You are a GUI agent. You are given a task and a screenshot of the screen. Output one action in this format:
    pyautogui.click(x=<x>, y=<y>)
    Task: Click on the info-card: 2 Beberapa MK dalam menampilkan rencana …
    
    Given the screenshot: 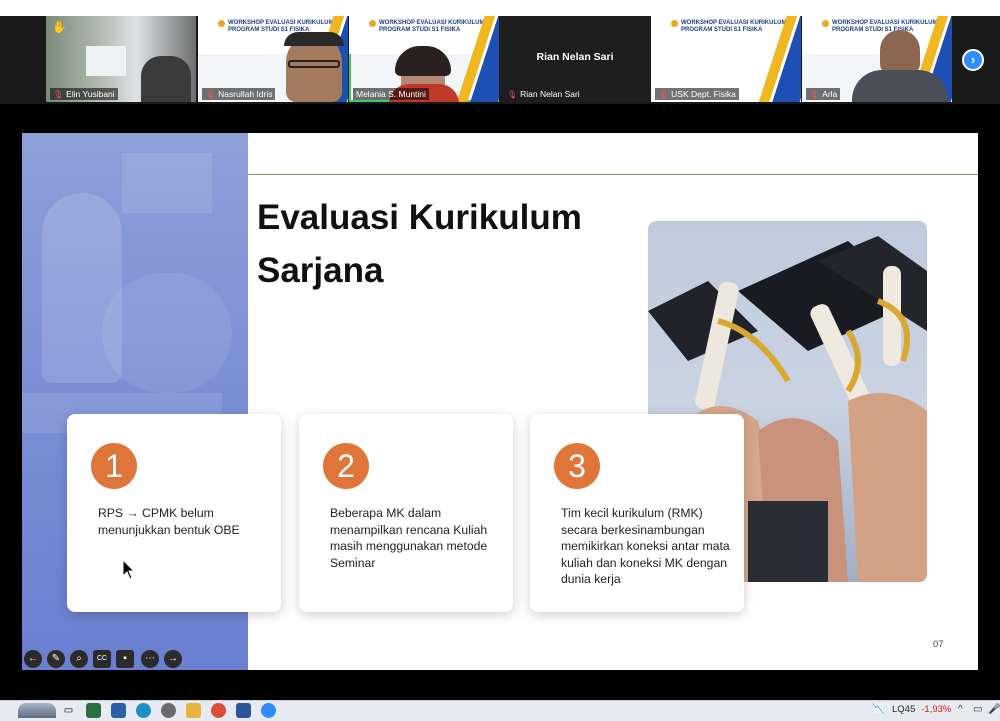 What is the action you would take?
    pyautogui.click(x=406, y=513)
    